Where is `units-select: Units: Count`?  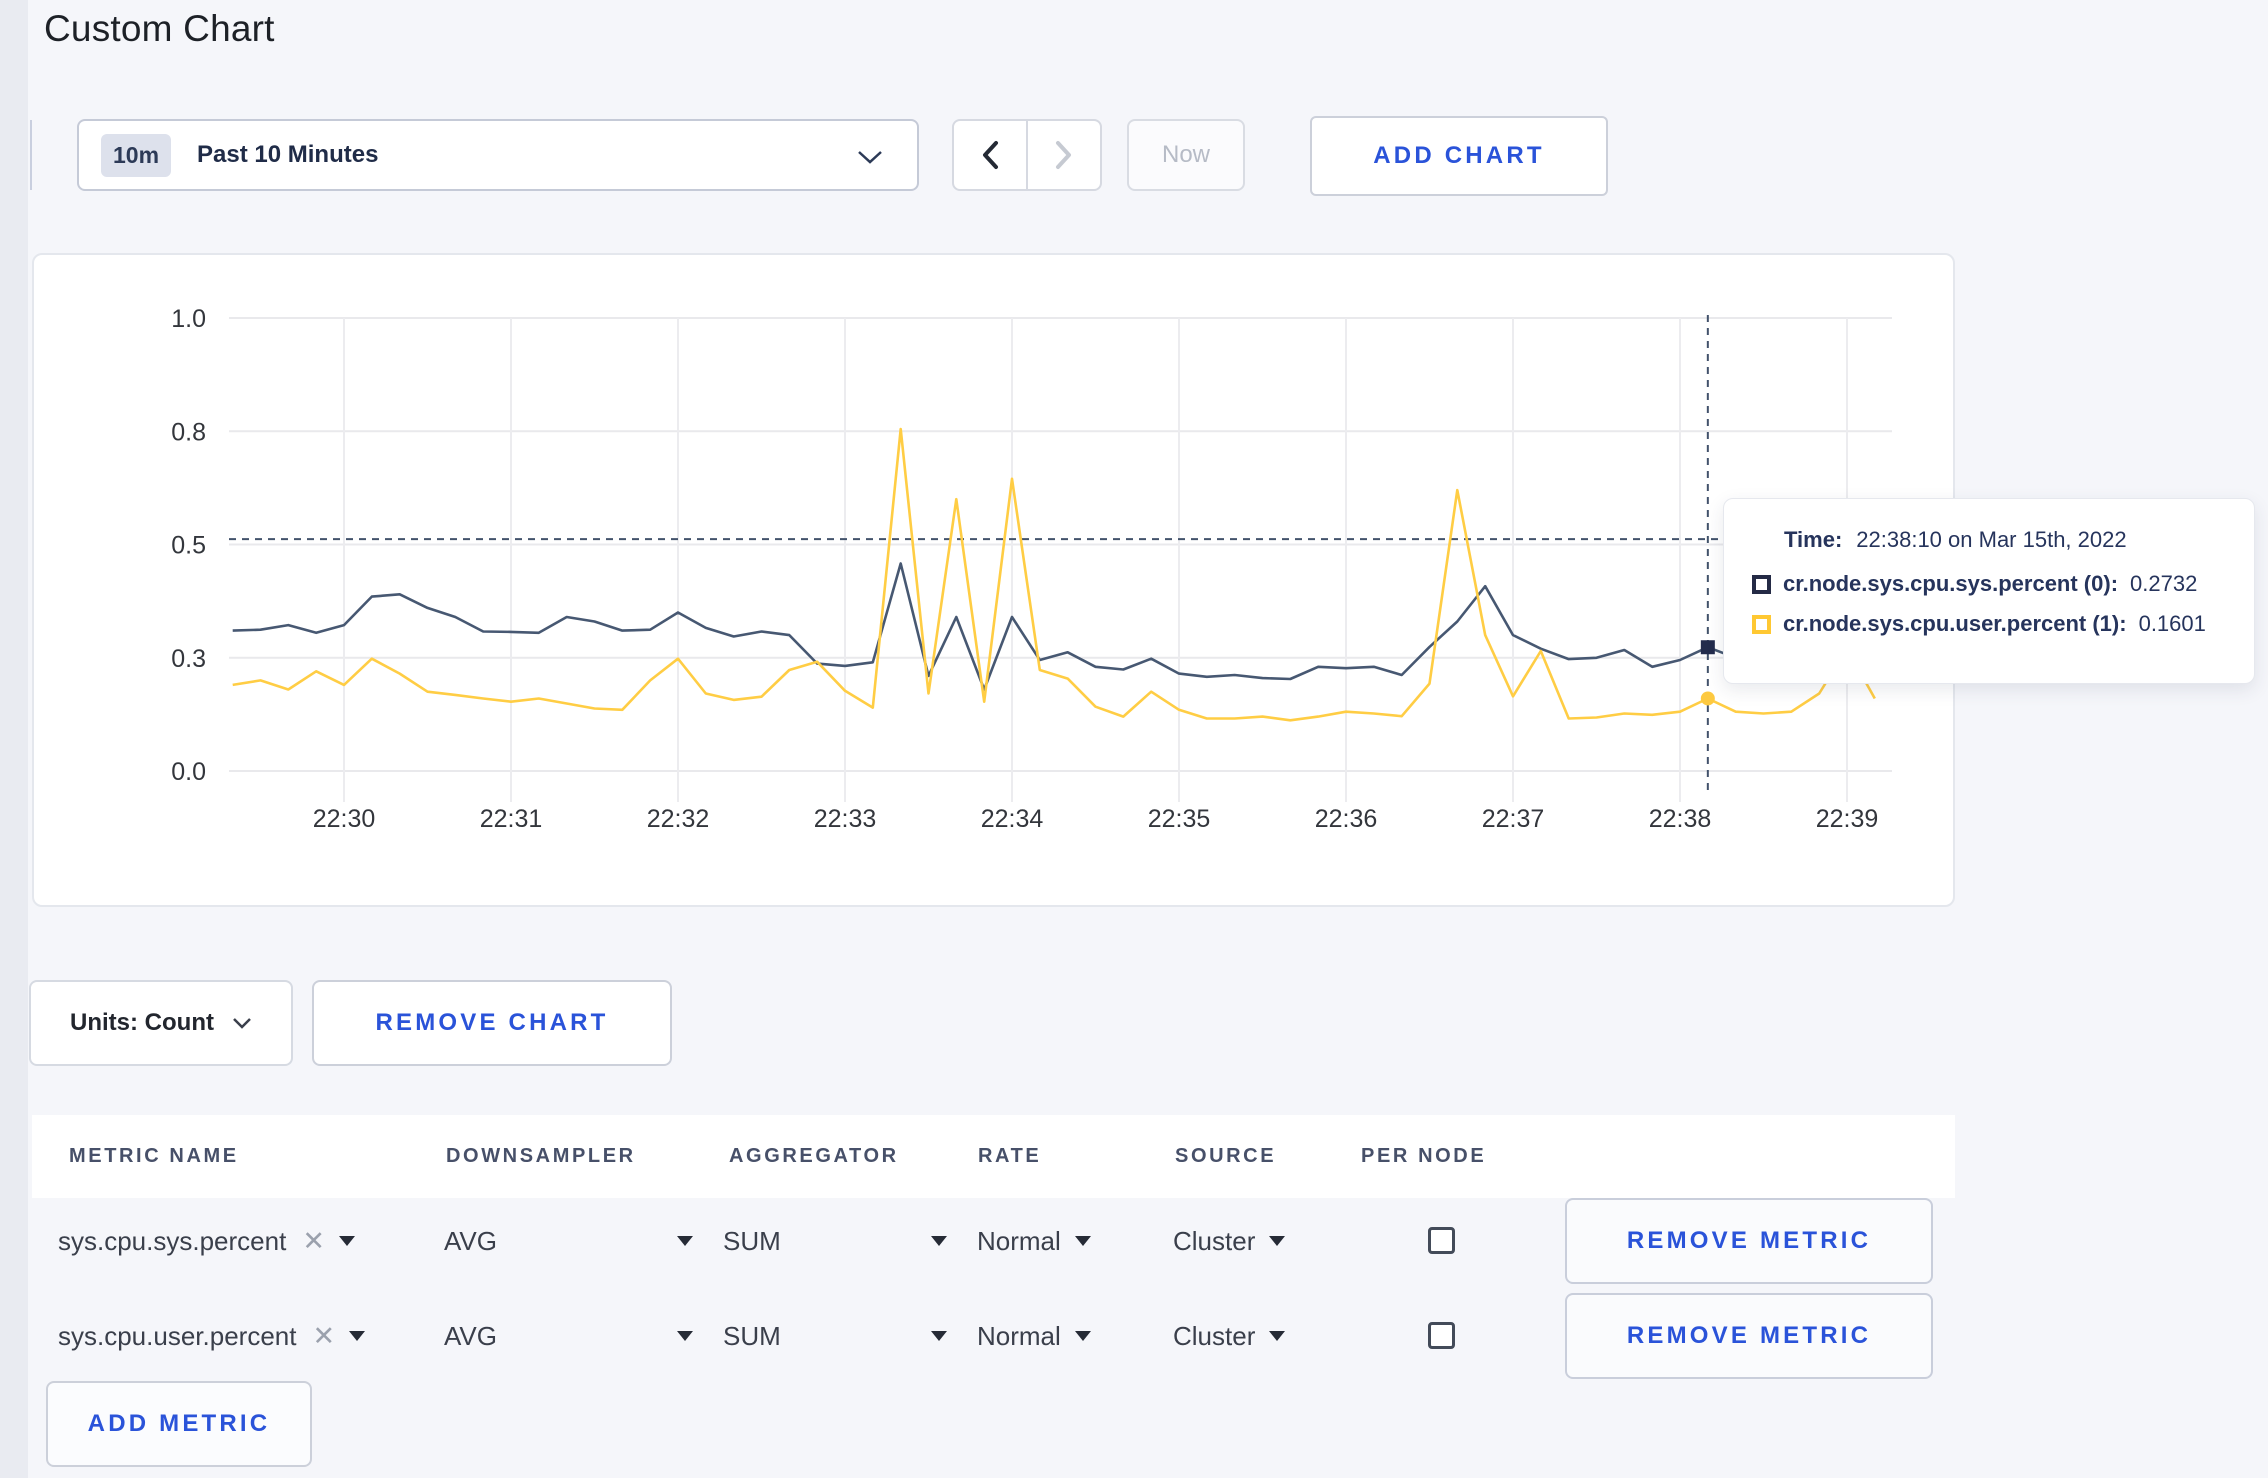 units-select: Units: Count is located at coordinates (161, 1023).